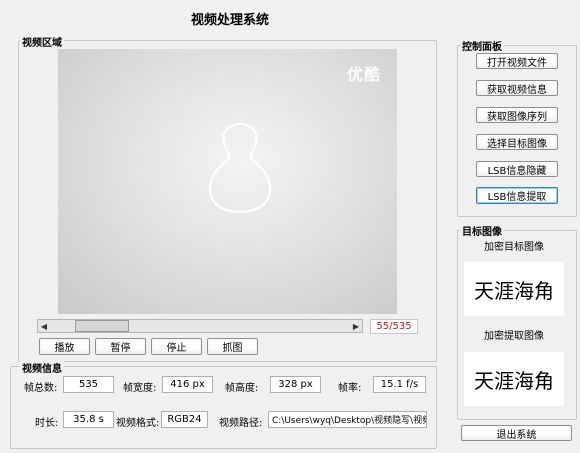 This screenshot has height=453, width=580. What do you see at coordinates (482, 230) in the screenshot?
I see `target-image-label: 目标图像` at bounding box center [482, 230].